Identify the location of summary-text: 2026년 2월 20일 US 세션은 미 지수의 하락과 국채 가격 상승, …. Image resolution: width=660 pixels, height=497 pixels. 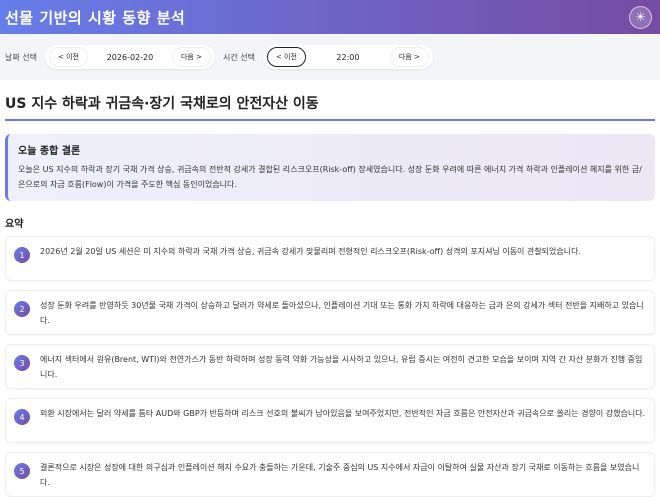
(311, 251).